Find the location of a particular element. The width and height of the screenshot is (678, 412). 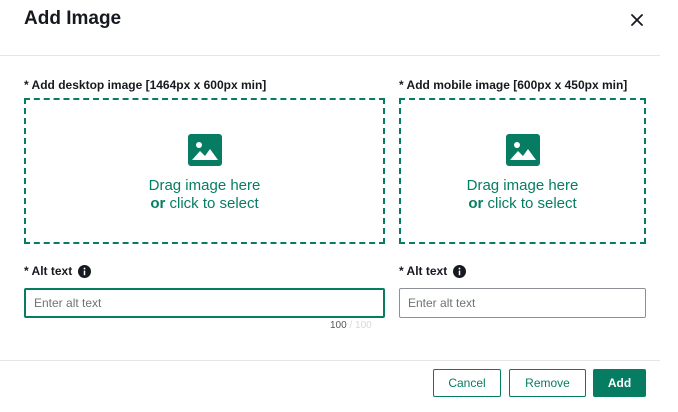

counter-current: 100 is located at coordinates (338, 325).